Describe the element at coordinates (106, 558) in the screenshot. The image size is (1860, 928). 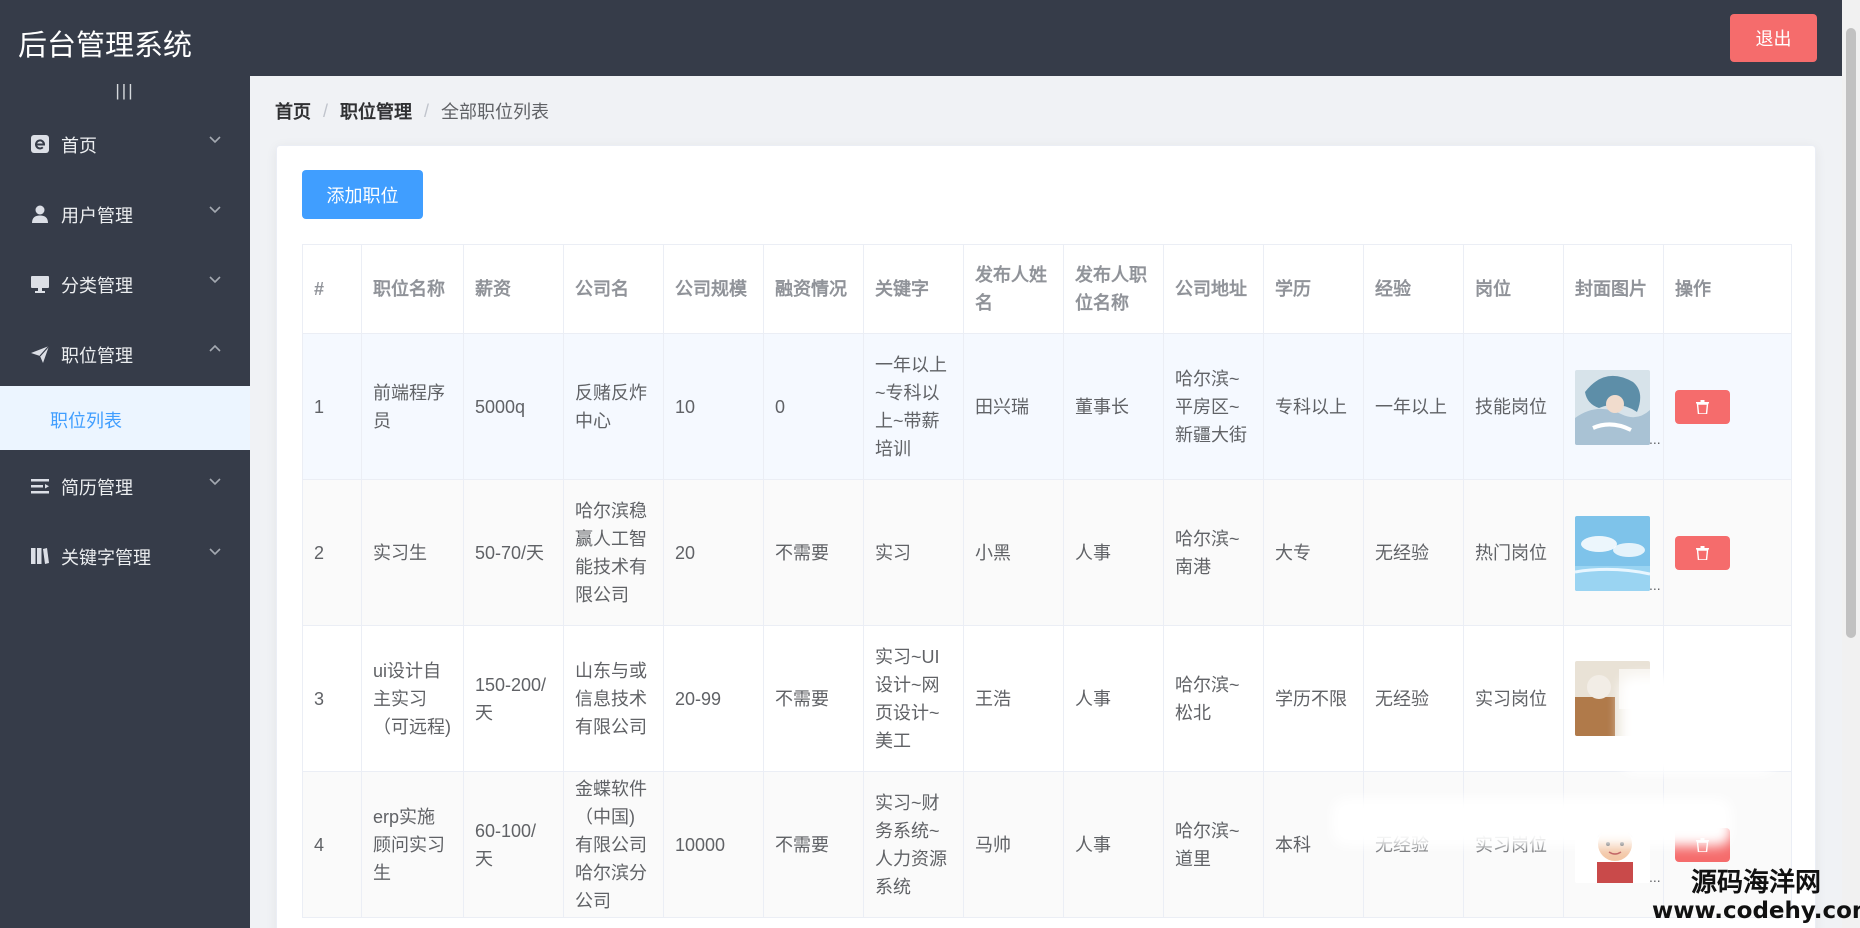
I see `sidebar-item-label: 关键字管理` at that location.